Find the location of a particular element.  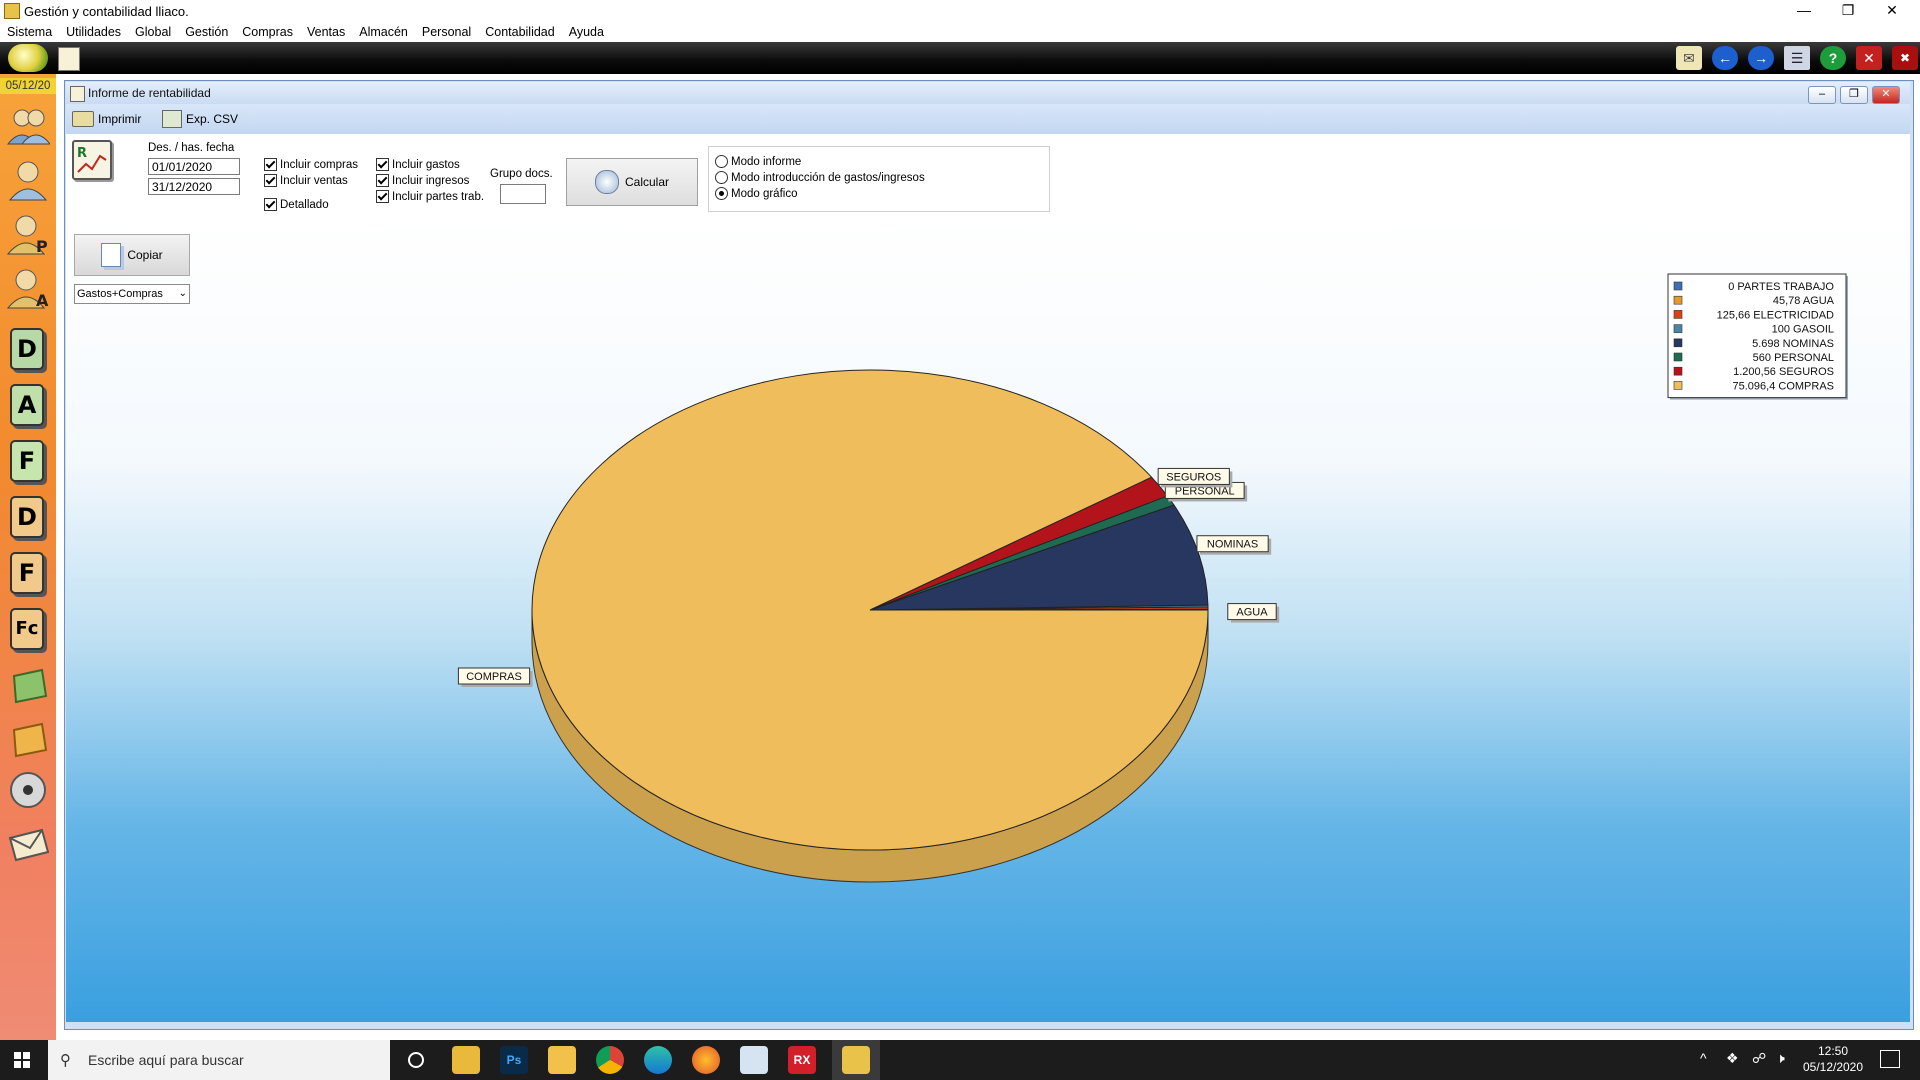

tray-chevron-icon: ^ is located at coordinates (1703, 1058).